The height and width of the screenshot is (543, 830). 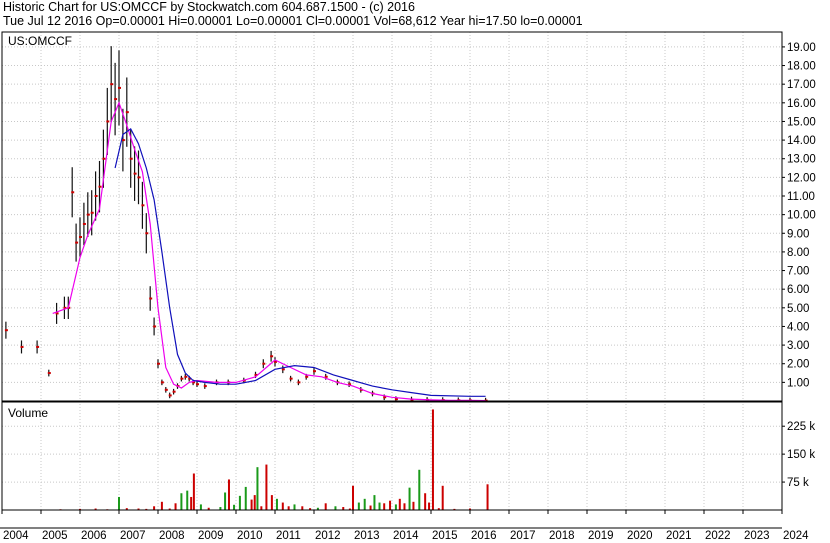 I want to click on price-tick-label: 17.00, so click(x=801, y=85).